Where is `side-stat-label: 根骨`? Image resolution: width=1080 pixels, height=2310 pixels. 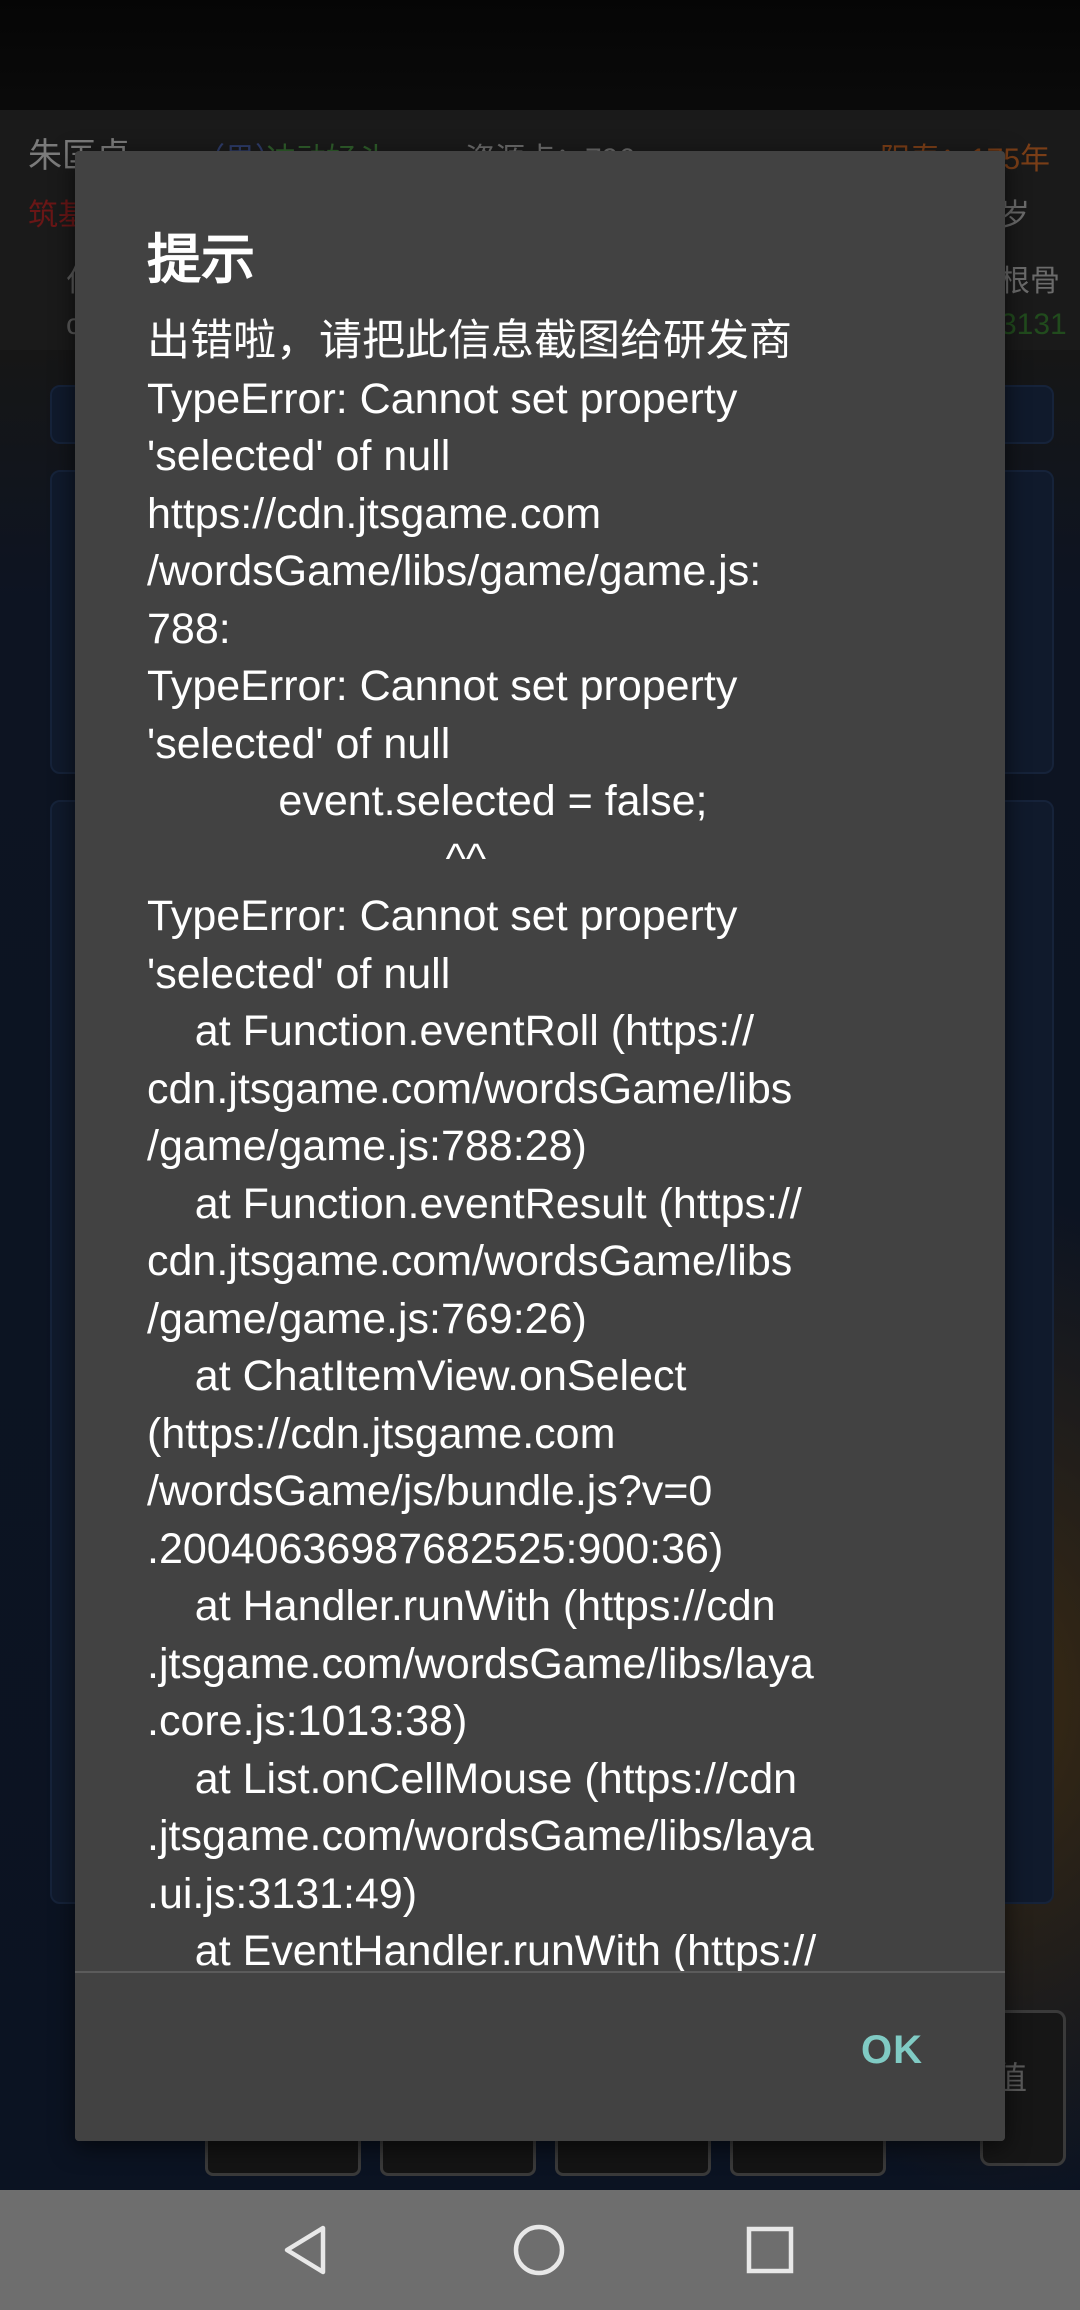
side-stat-label: 根骨 is located at coordinates (1030, 281).